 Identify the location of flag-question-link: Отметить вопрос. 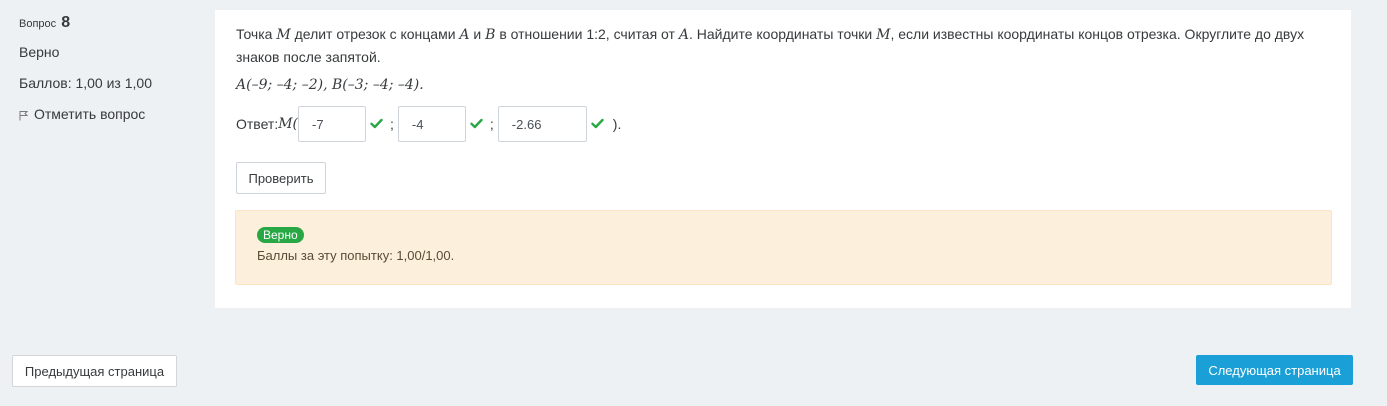
(109, 114).